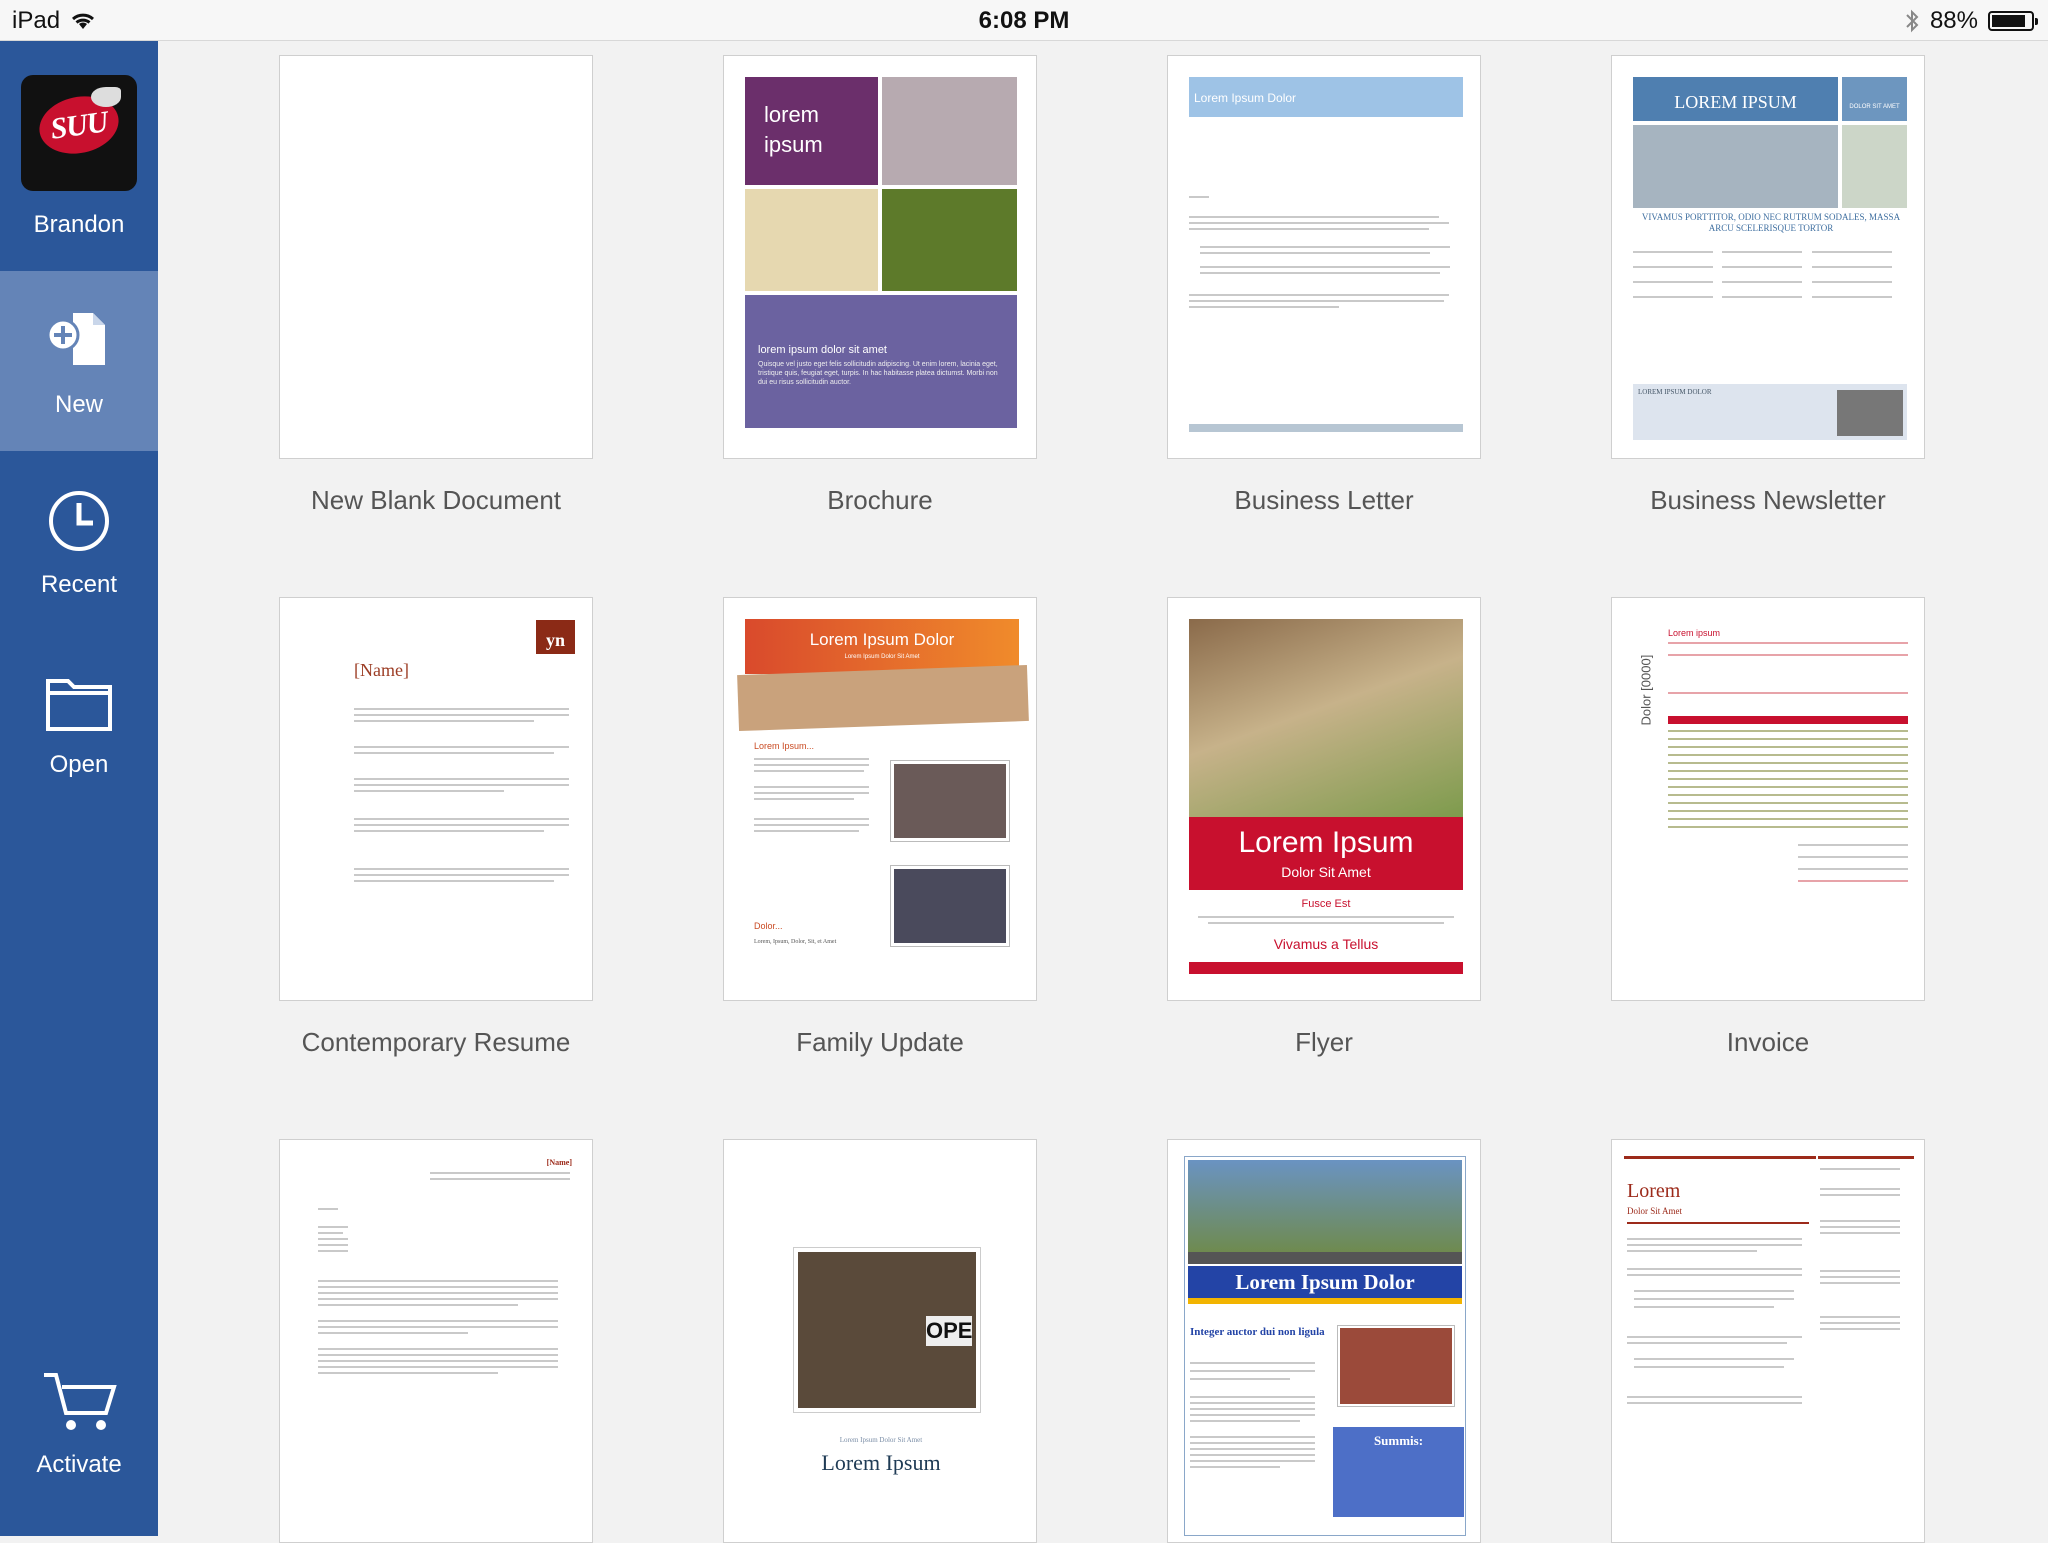 Image resolution: width=2048 pixels, height=1543 pixels. What do you see at coordinates (436, 1042) in the screenshot?
I see `template-name: Contemporary Resume` at bounding box center [436, 1042].